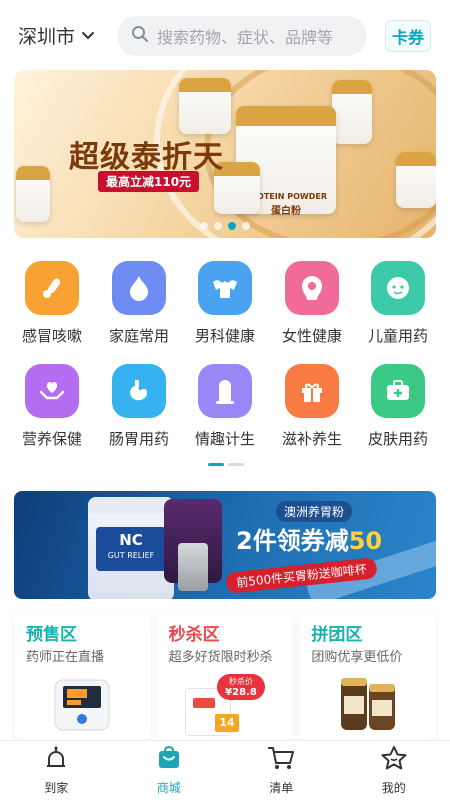 The width and height of the screenshot is (450, 800). Describe the element at coordinates (168, 788) in the screenshot. I see `tab-label: 商城` at that location.